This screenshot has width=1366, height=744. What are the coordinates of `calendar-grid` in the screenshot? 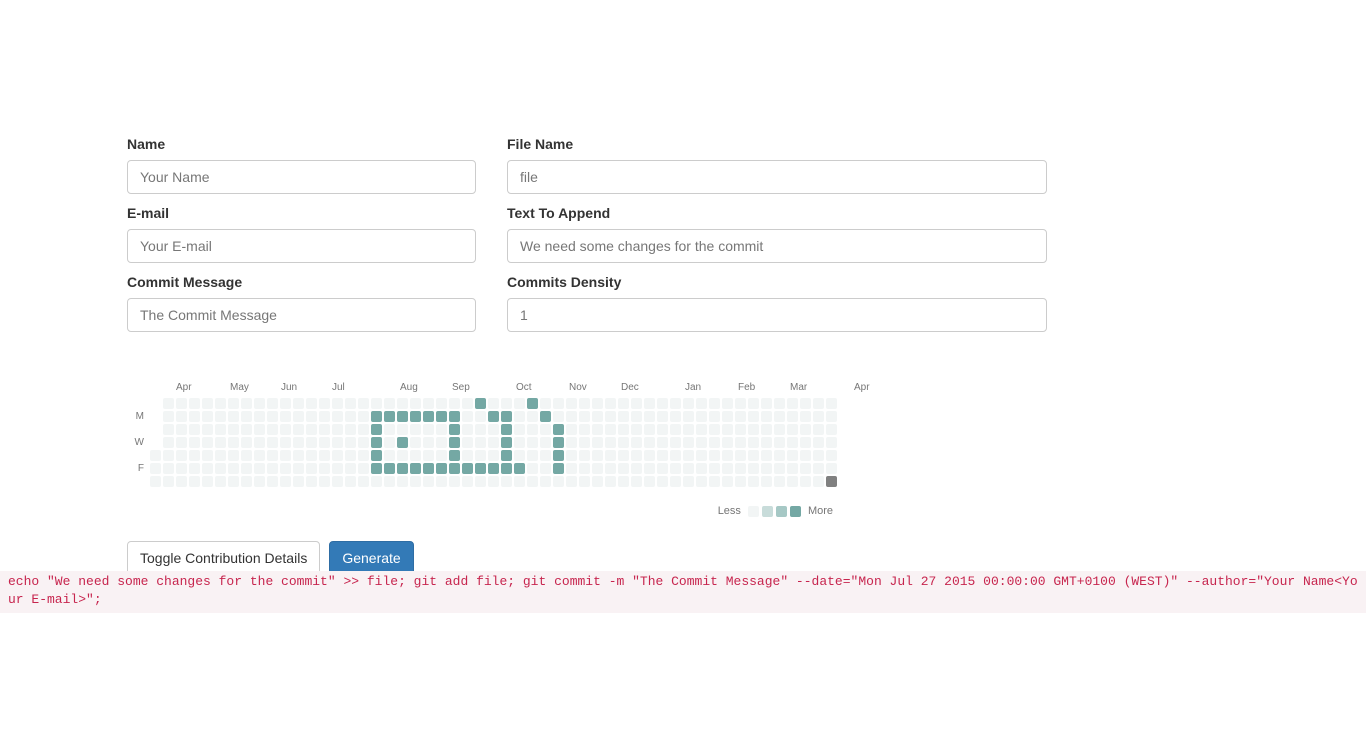 It's located at (493, 443).